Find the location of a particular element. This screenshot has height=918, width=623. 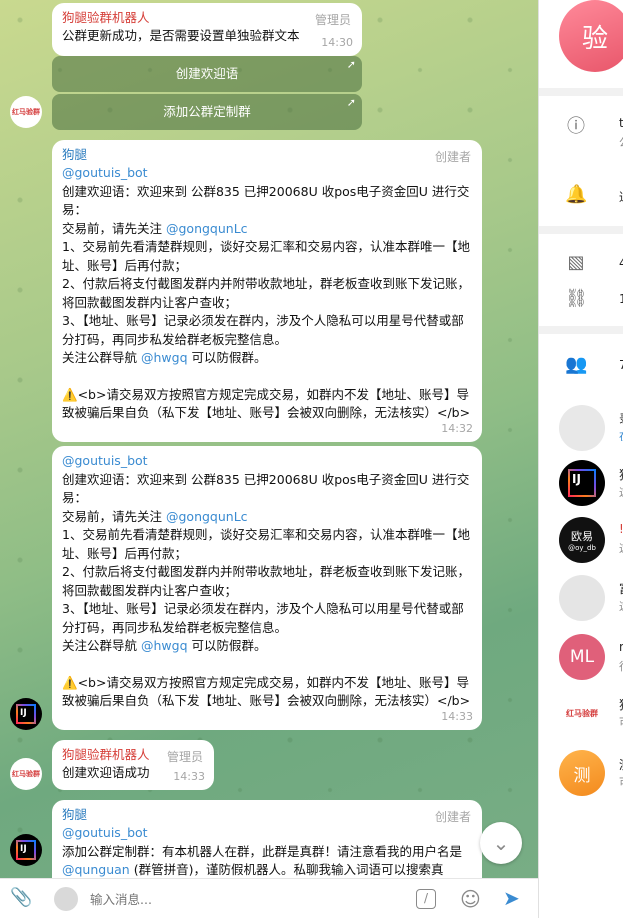

info-icon: ⓘ is located at coordinates (576, 126).